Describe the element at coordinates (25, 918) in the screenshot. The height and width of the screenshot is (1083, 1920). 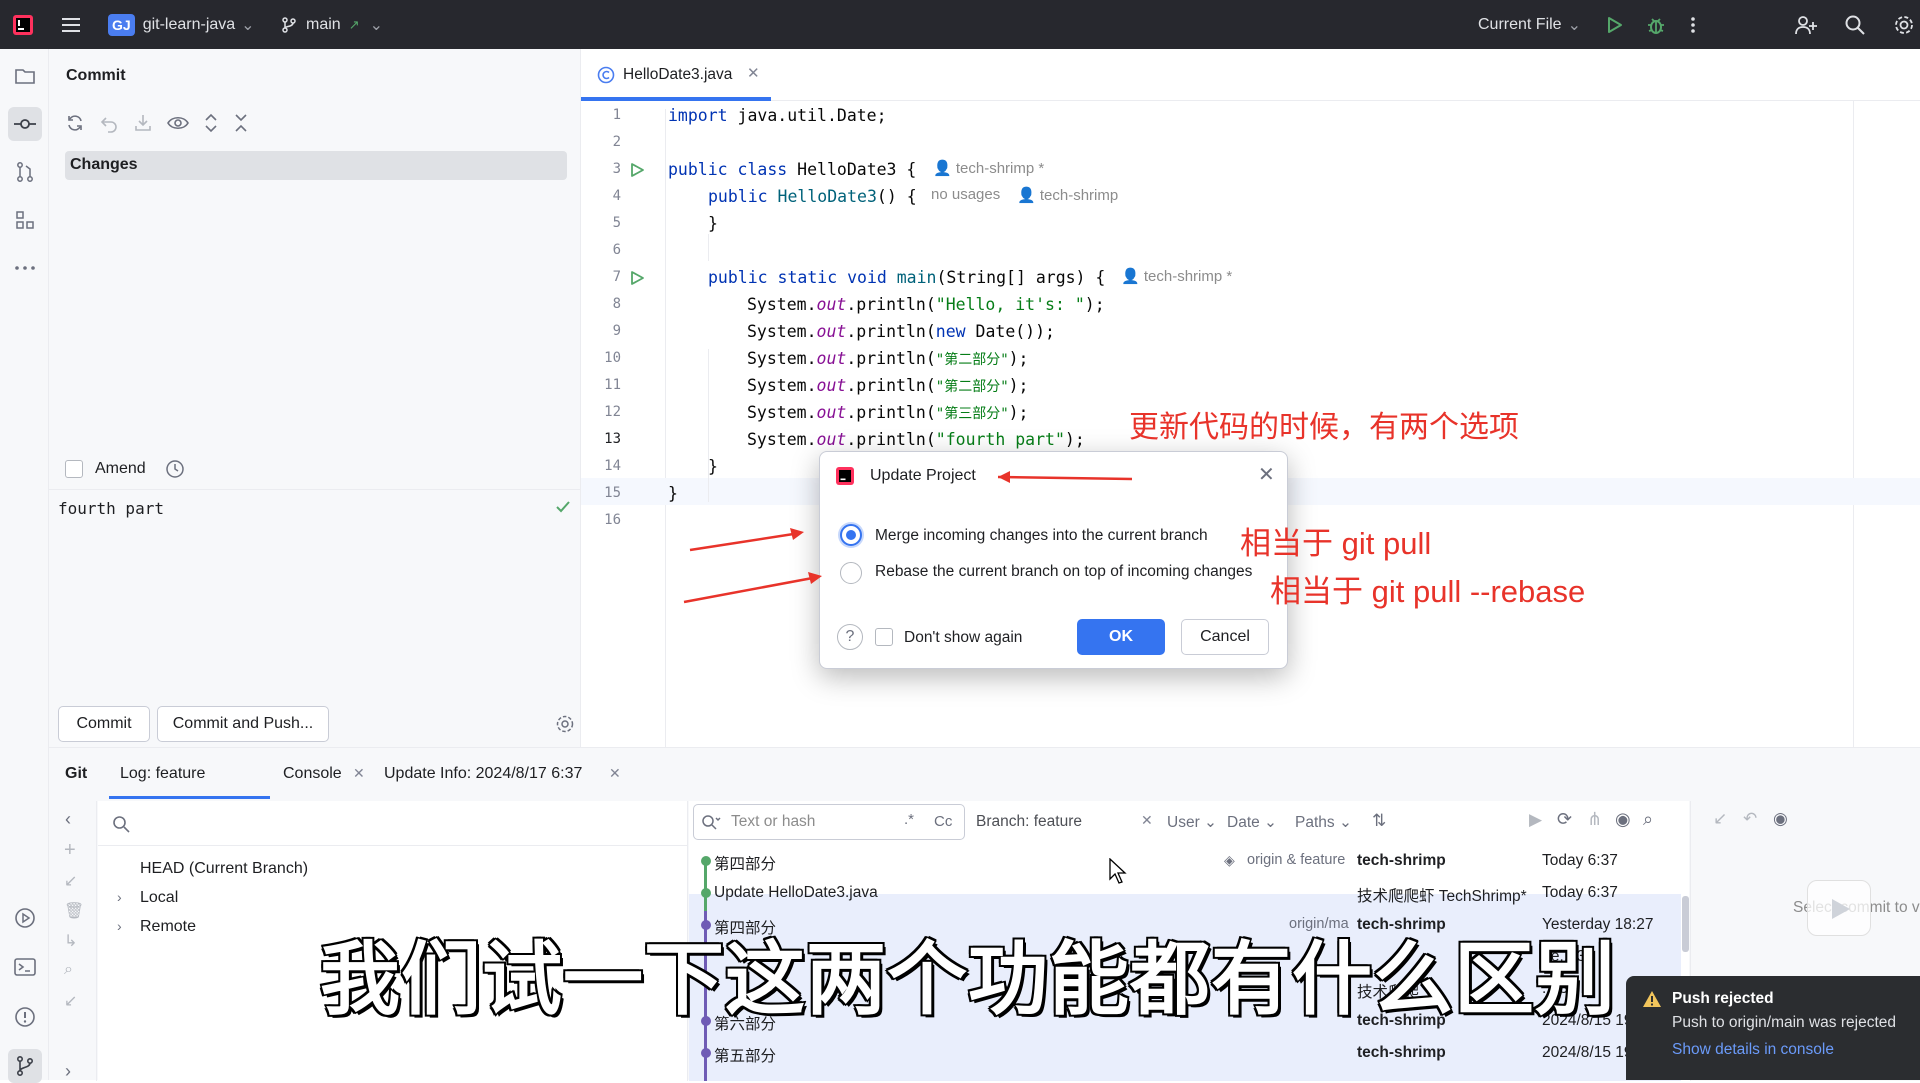
I see `services-icon` at that location.